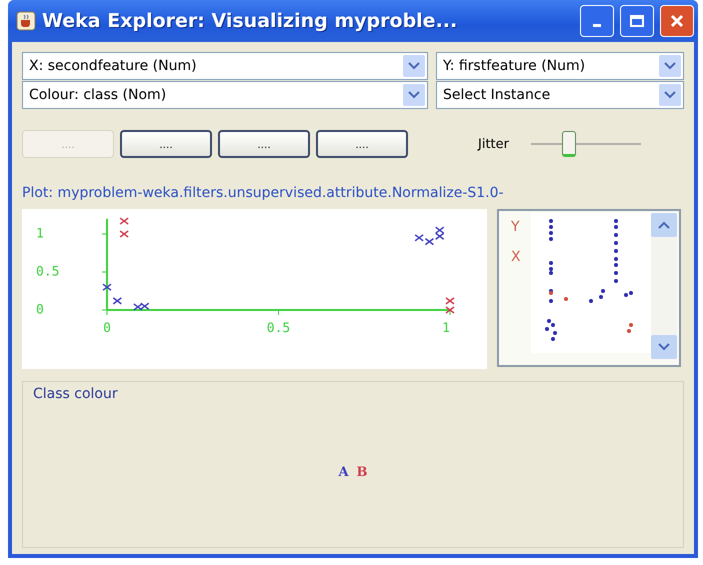  Describe the element at coordinates (343, 472) in the screenshot. I see `class-legend-label: A` at that location.